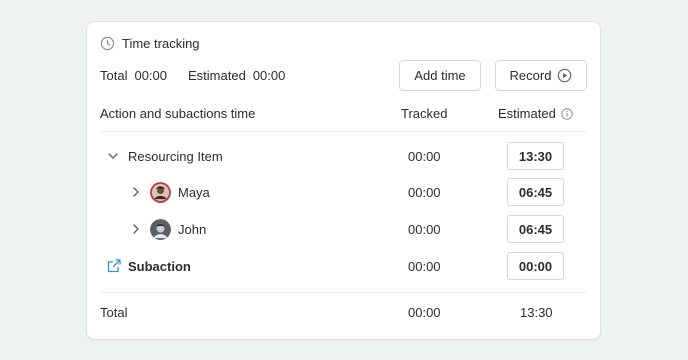 The image size is (688, 360). Describe the element at coordinates (178, 113) in the screenshot. I see `column-header-action: Action and subactions time` at that location.